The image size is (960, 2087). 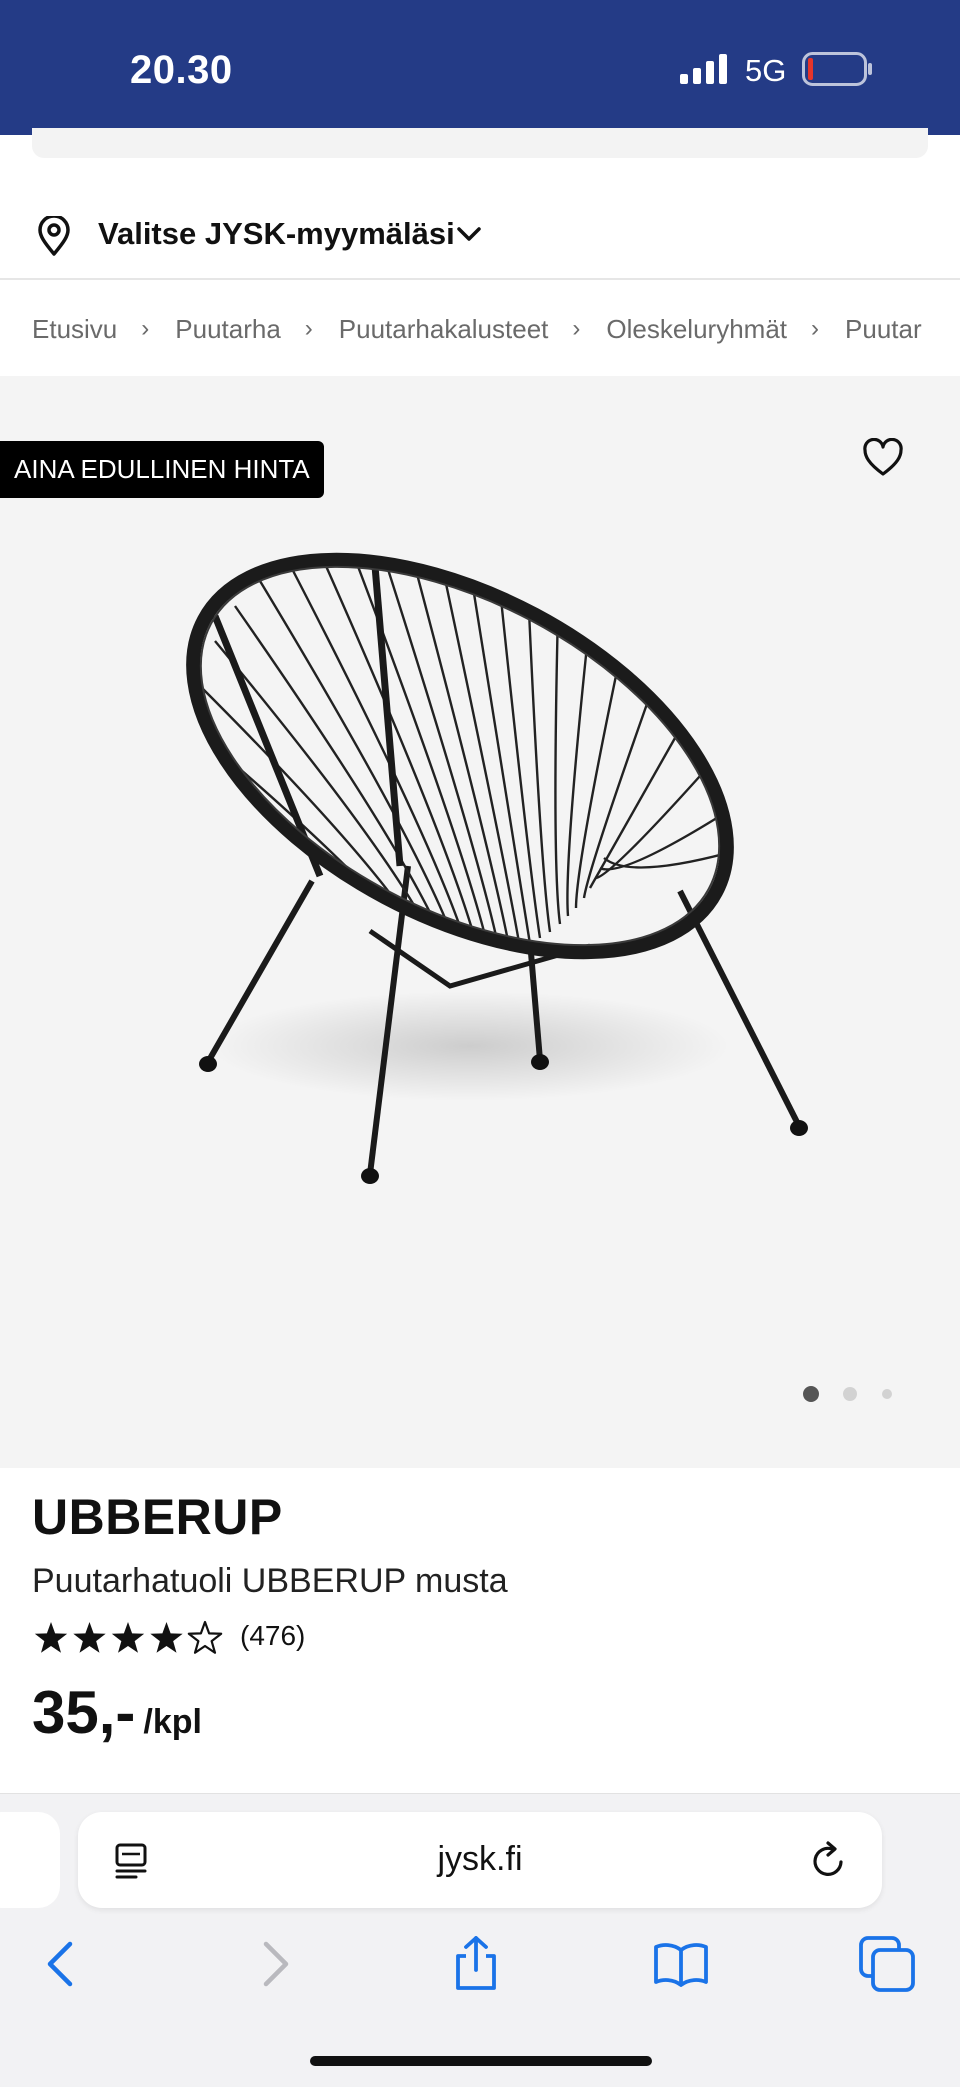 What do you see at coordinates (62, 1964) in the screenshot?
I see `back-icon` at bounding box center [62, 1964].